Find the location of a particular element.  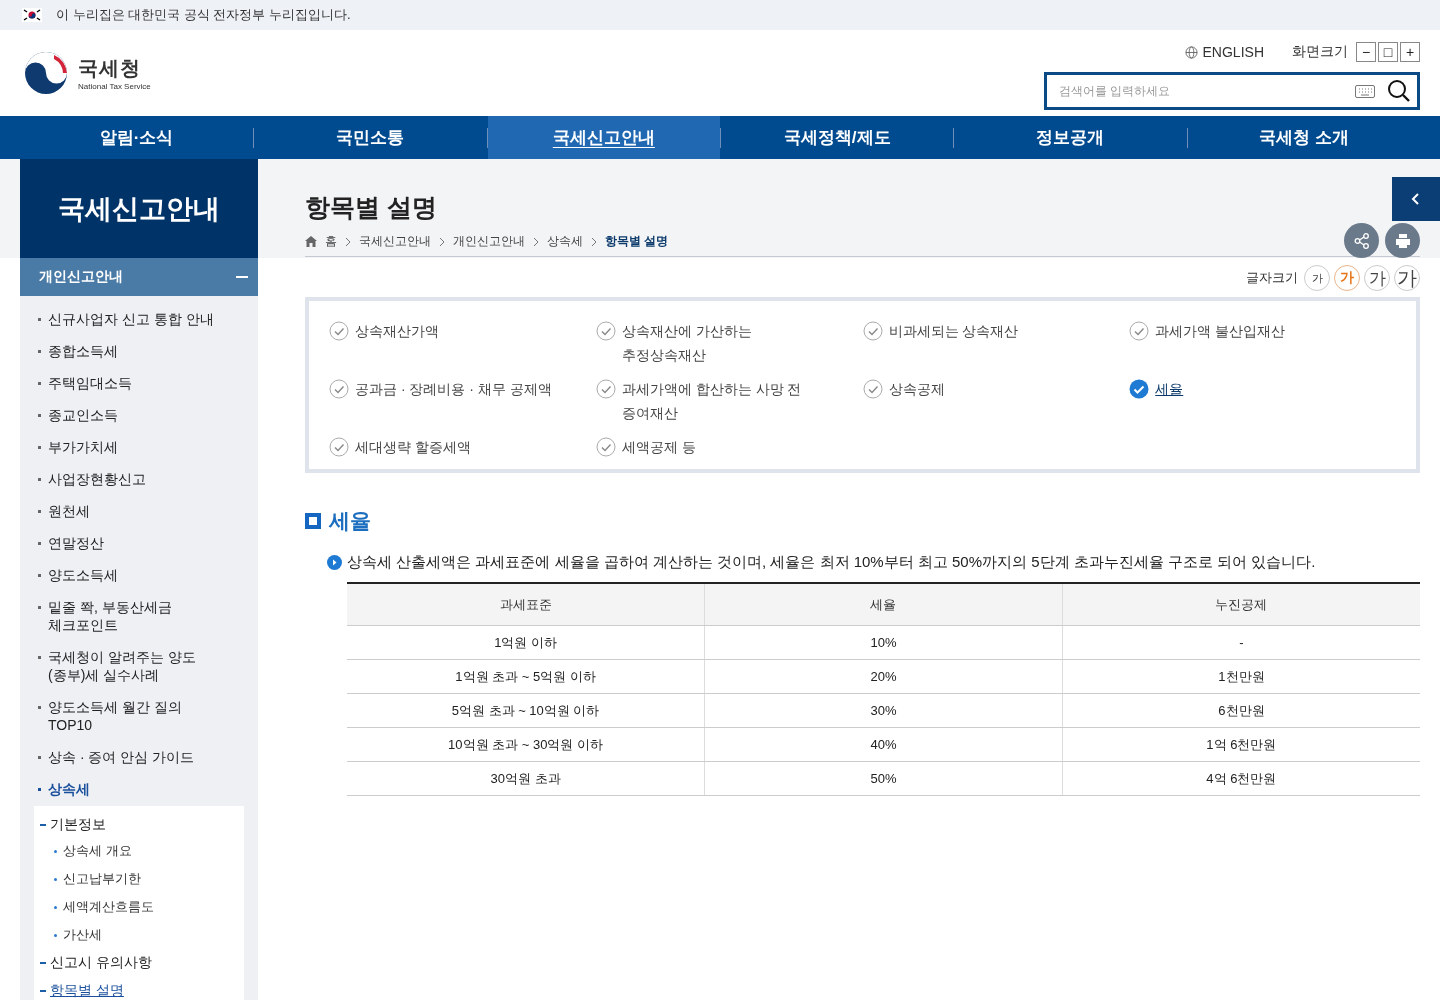

submenu-item: 항목별 설명 is located at coordinates (142, 991).